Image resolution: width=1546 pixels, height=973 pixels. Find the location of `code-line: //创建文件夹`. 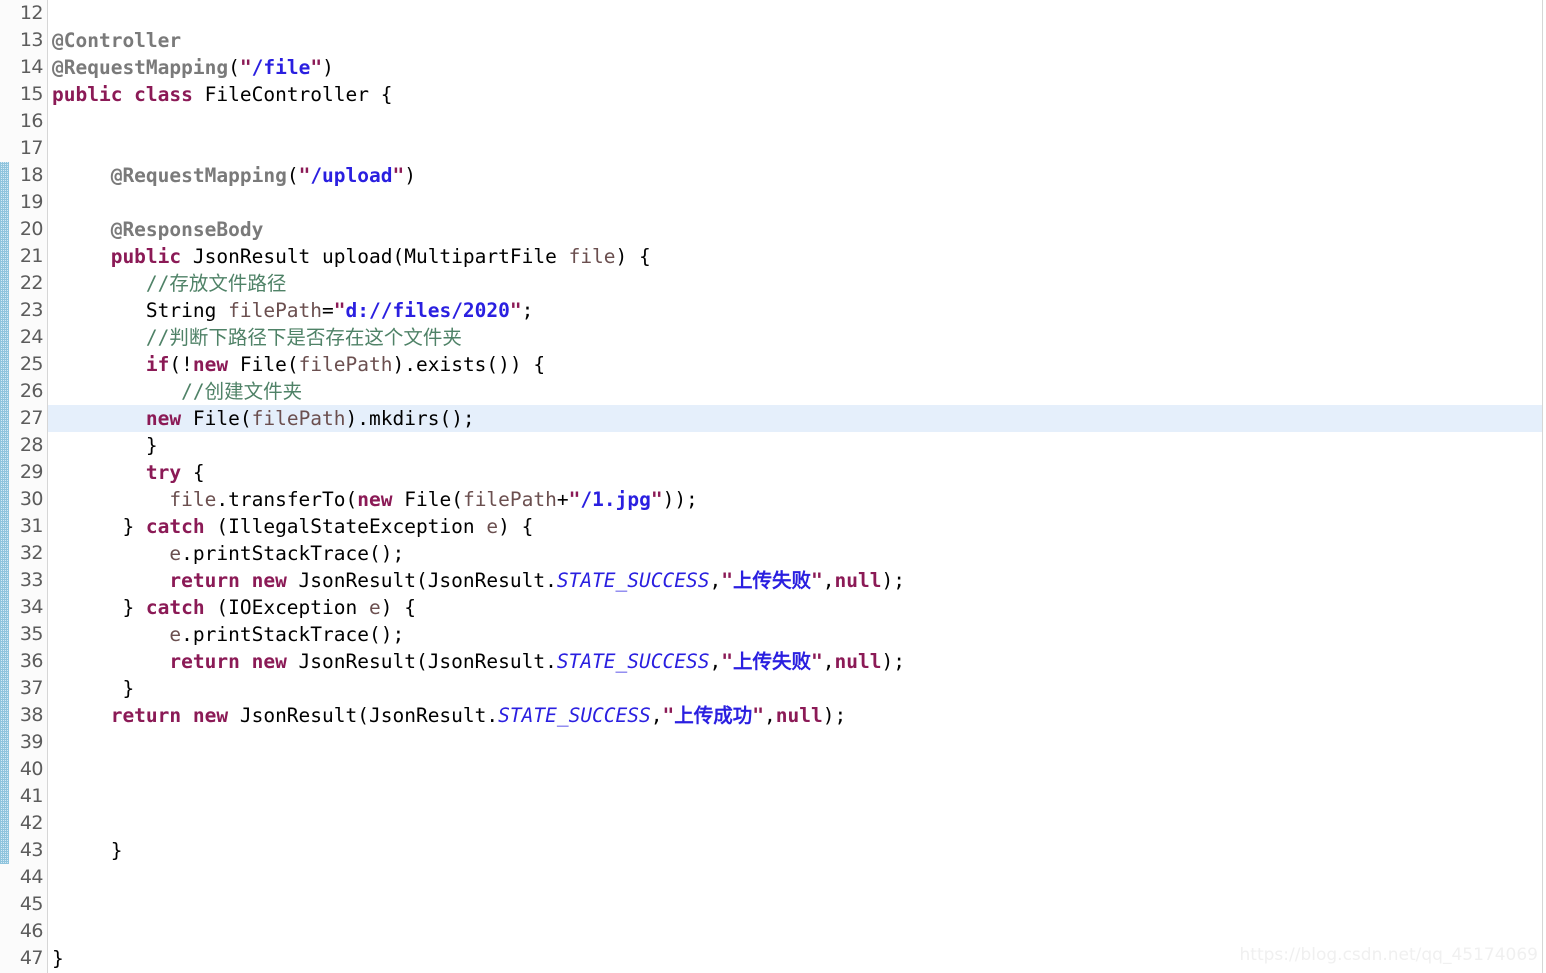

code-line: //创建文件夹 is located at coordinates (795, 391).